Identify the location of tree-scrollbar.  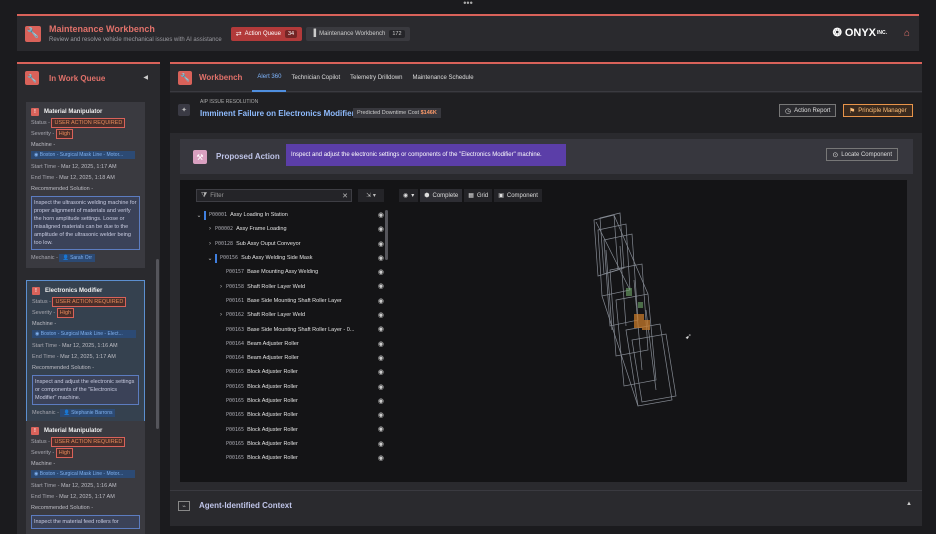
(386, 235).